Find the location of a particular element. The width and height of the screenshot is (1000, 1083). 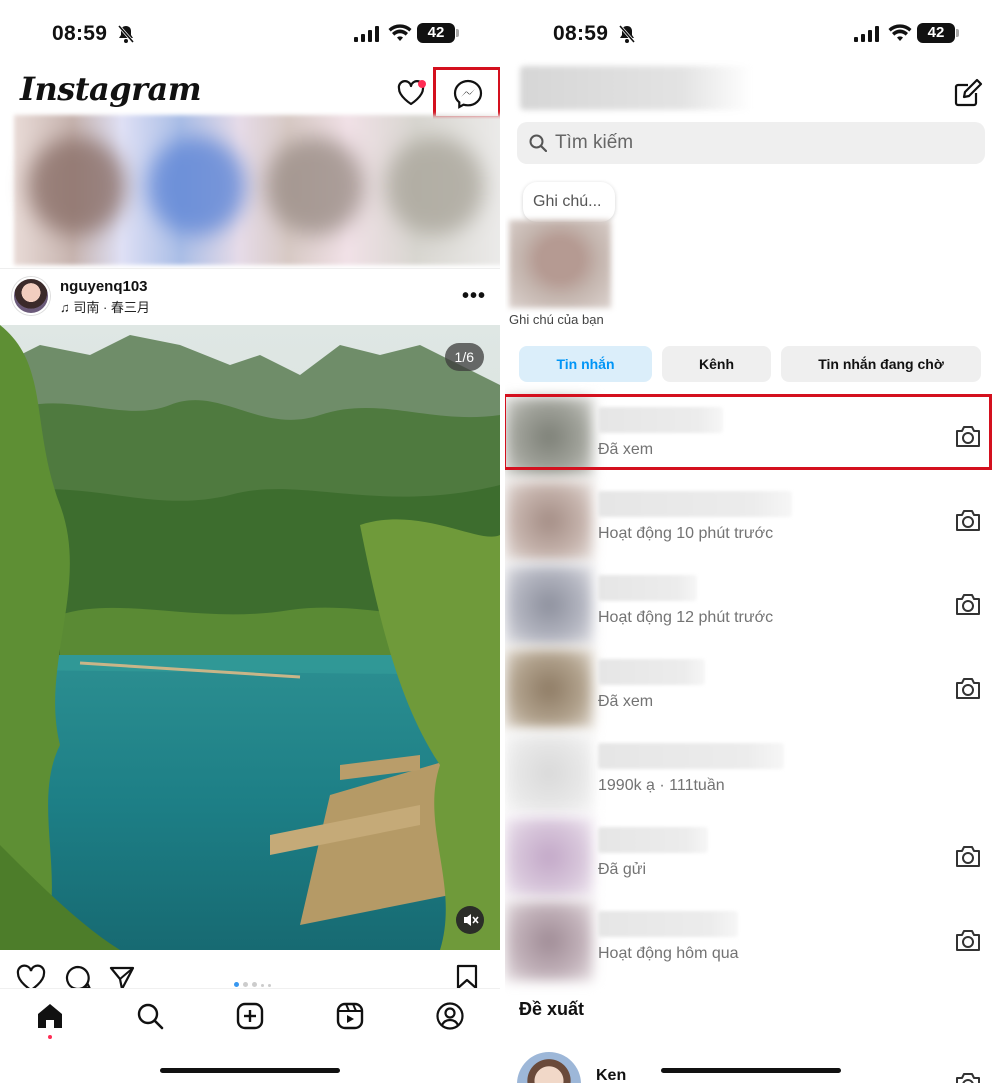

note-caption: Ghi chú của bạn is located at coordinates (556, 319).